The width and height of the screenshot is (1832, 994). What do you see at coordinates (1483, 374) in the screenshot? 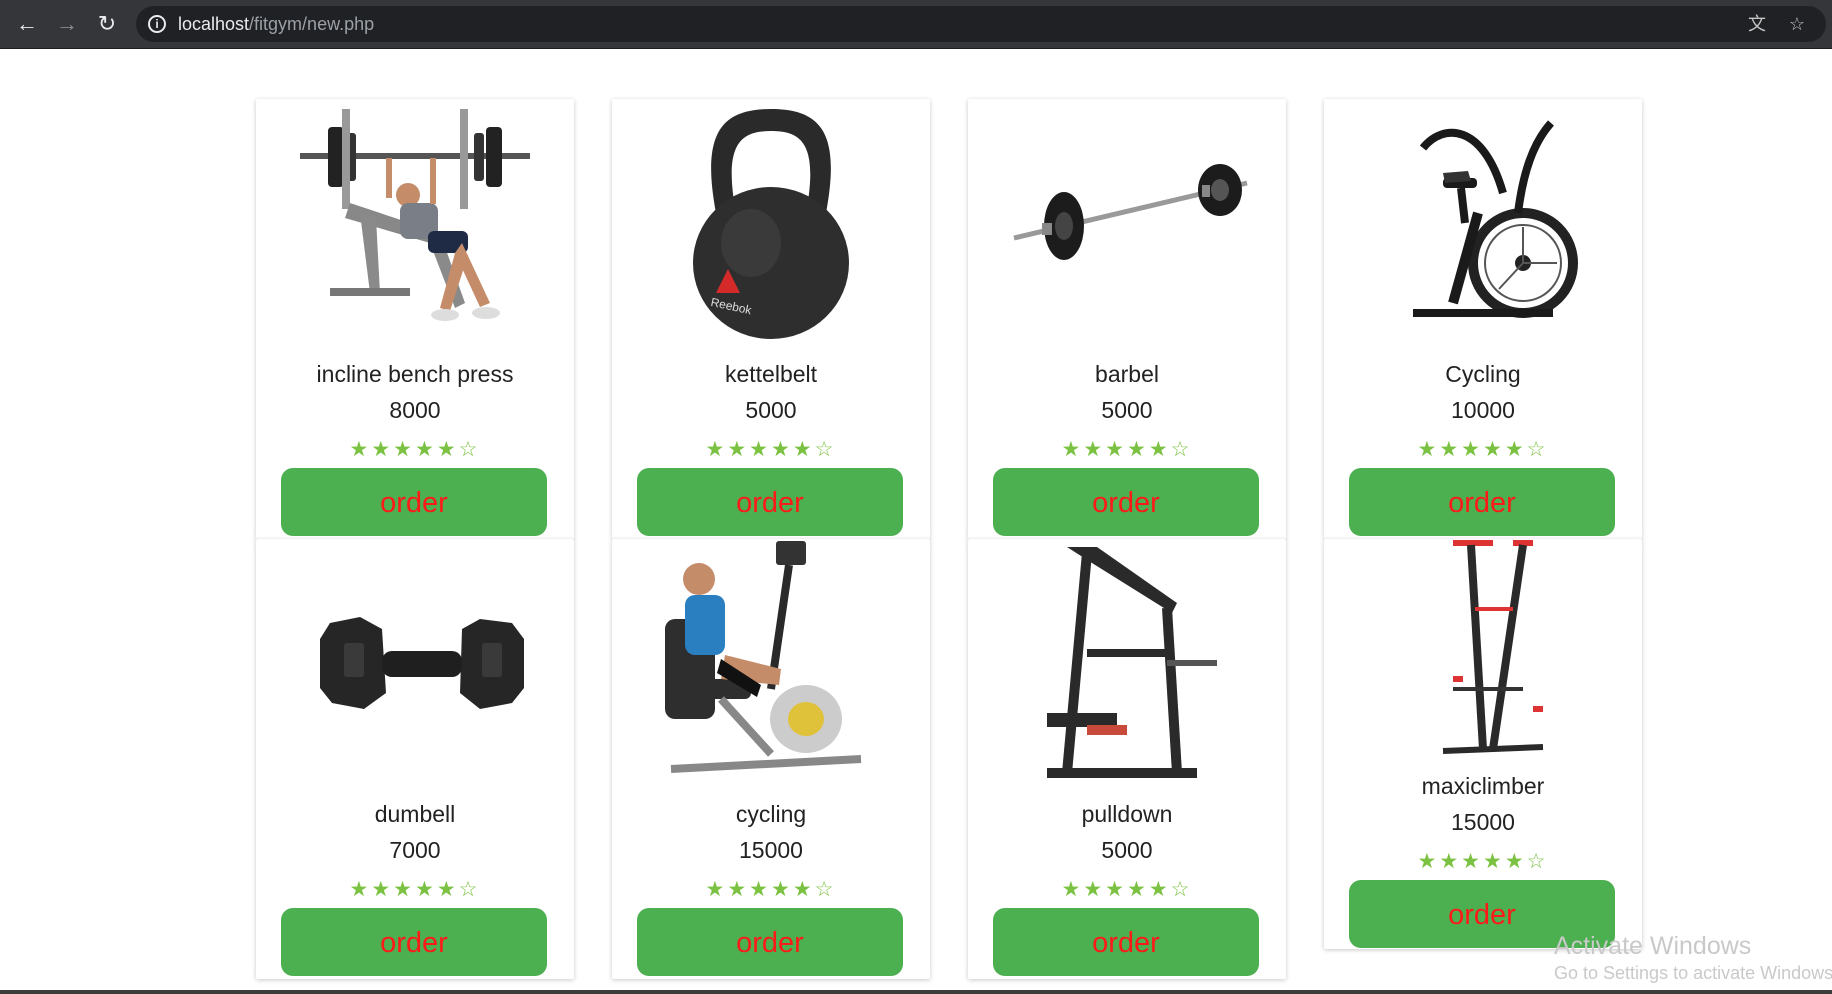
I see `product-name: Cycling` at bounding box center [1483, 374].